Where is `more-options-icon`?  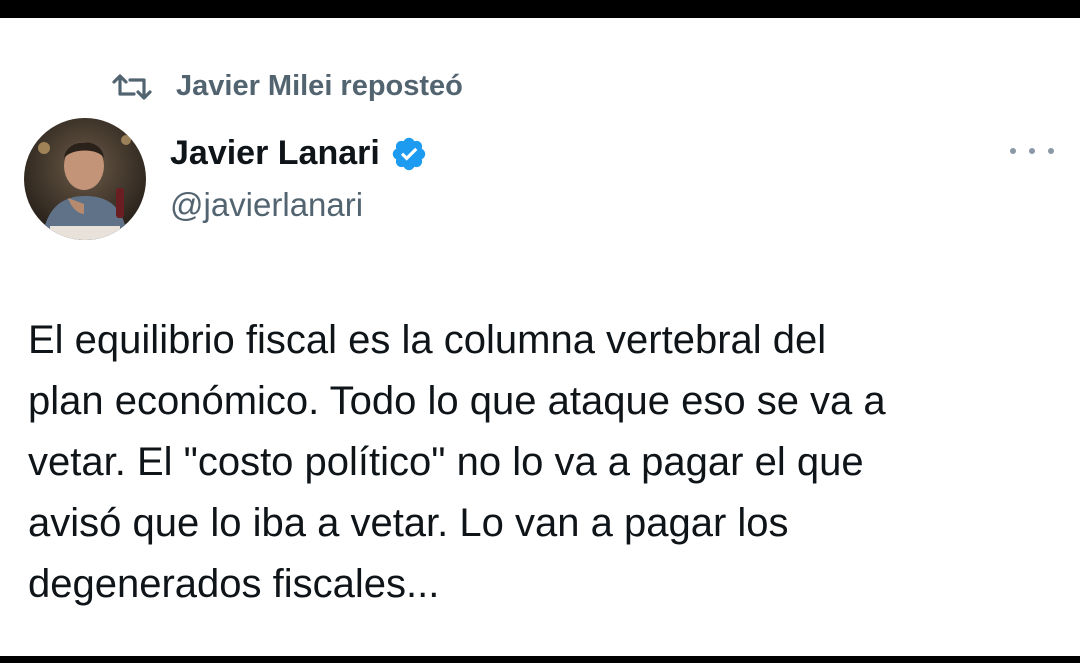 more-options-icon is located at coordinates (1032, 151).